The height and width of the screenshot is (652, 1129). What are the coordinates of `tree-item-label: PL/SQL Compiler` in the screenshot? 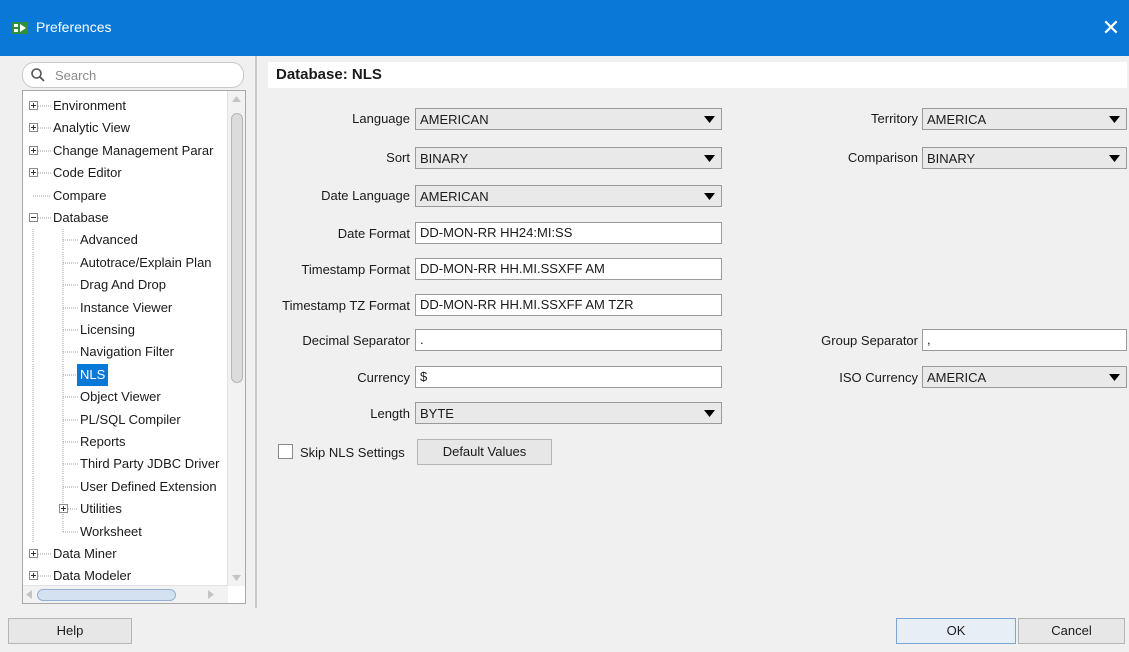 It's located at (130, 419).